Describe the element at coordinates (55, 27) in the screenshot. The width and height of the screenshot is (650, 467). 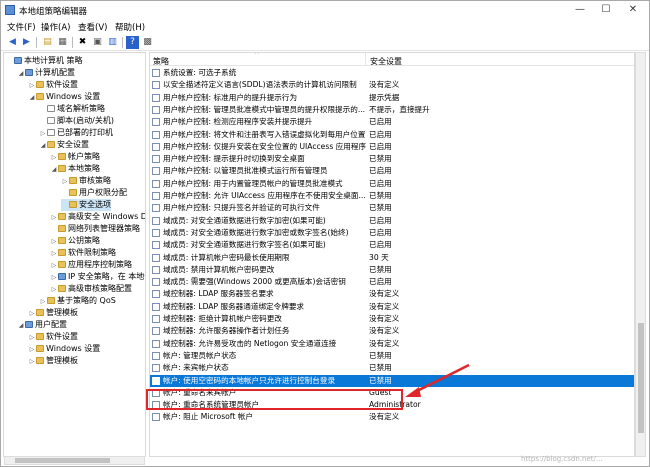
I see `menu-action: 操作(A)` at that location.